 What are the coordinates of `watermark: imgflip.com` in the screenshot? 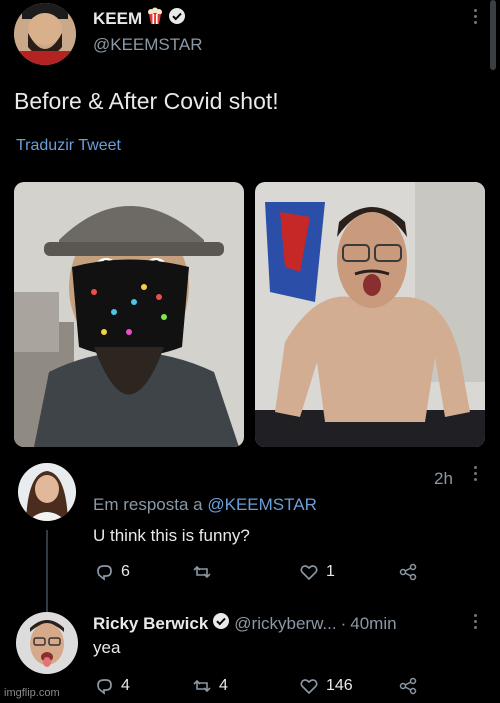 It's located at (32, 693).